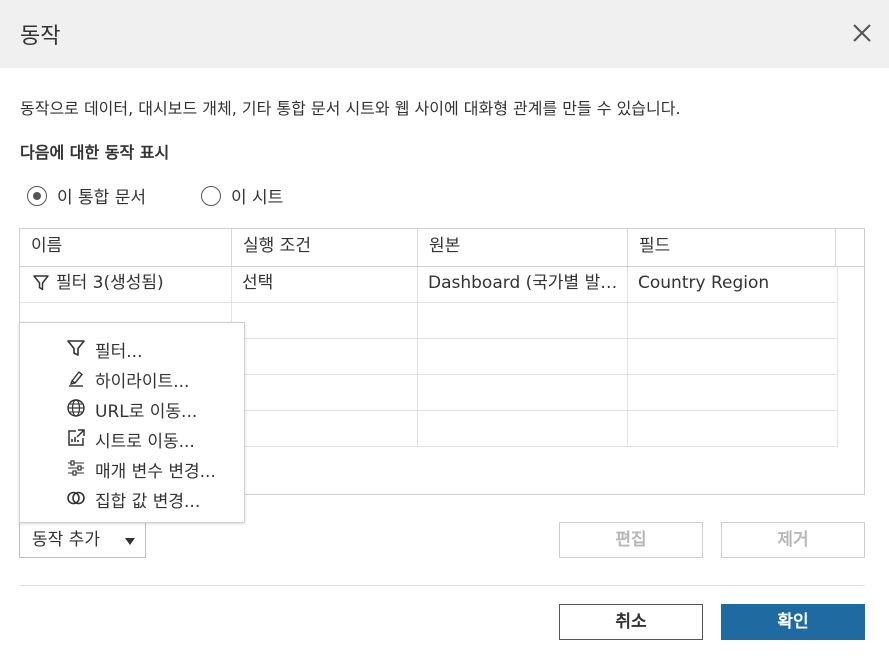 The height and width of the screenshot is (660, 889). What do you see at coordinates (732, 247) in the screenshot?
I see `column-header-field: 필드` at bounding box center [732, 247].